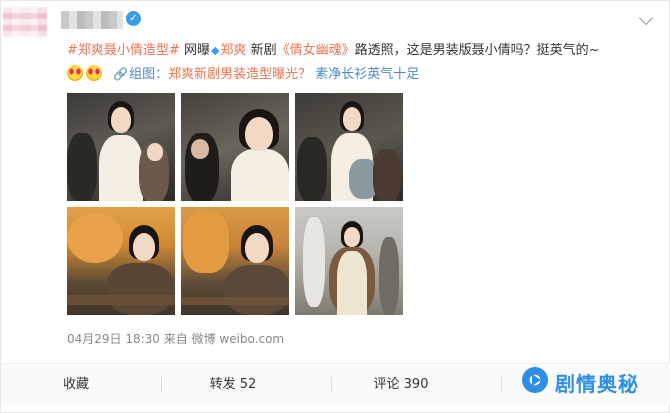  I want to click on favorite-button: 收藏, so click(76, 385).